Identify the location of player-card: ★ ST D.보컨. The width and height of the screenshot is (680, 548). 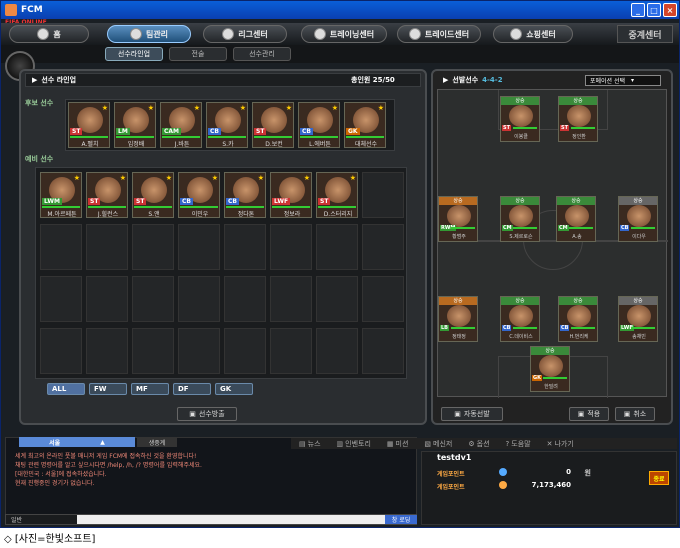
(273, 125).